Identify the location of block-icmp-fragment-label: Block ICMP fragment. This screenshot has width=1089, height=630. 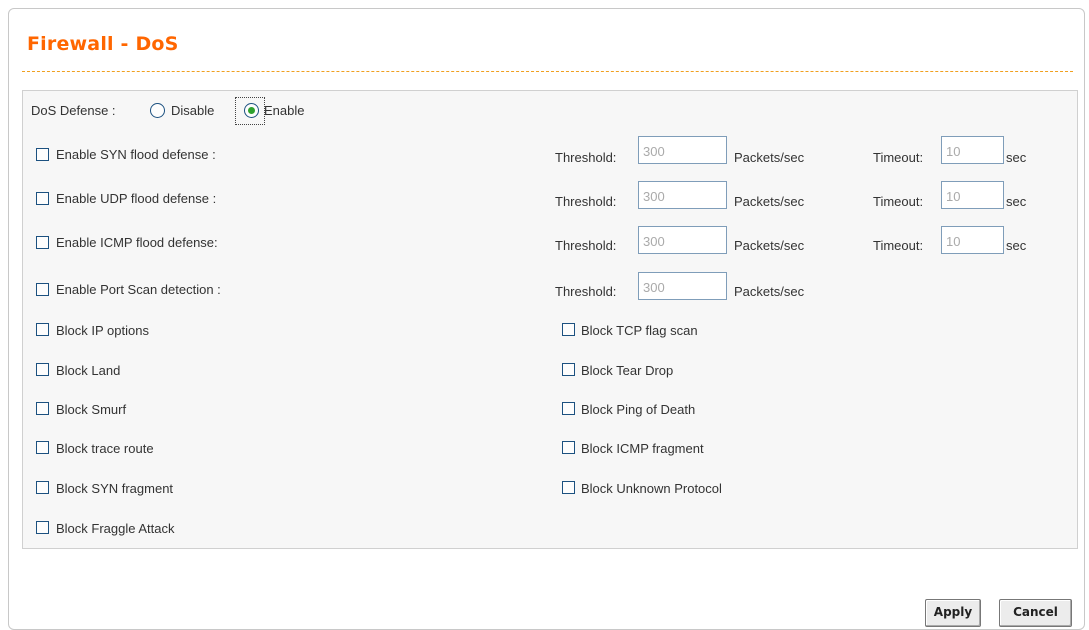
(642, 448).